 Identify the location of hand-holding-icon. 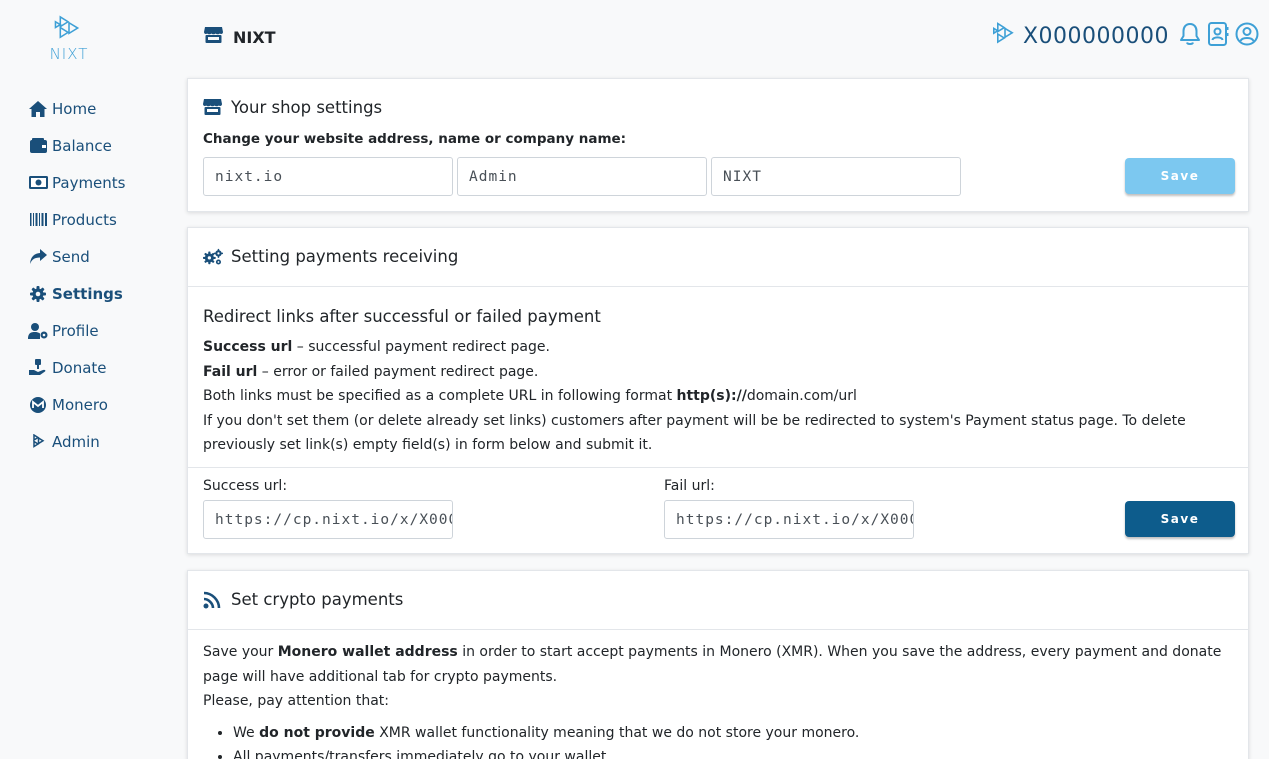
(38, 368).